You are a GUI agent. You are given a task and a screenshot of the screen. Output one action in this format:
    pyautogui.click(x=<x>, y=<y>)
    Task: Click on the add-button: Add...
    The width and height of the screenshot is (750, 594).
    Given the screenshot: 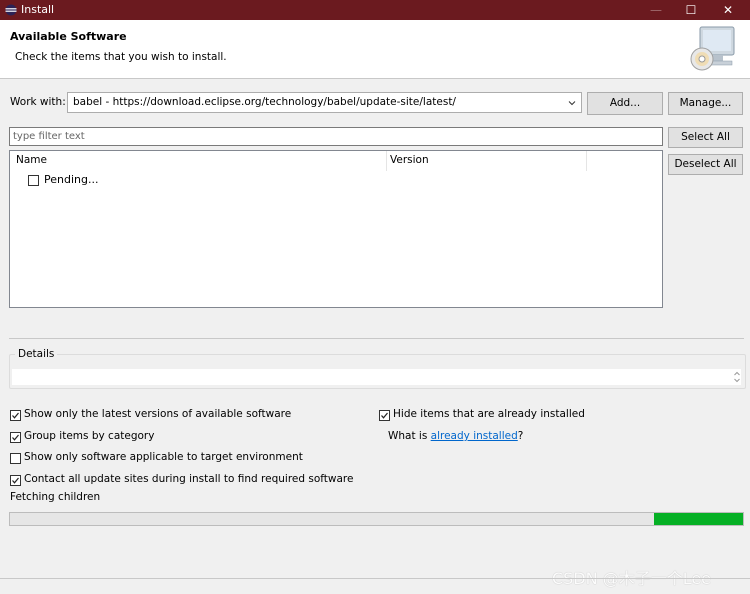 What is the action you would take?
    pyautogui.click(x=625, y=103)
    